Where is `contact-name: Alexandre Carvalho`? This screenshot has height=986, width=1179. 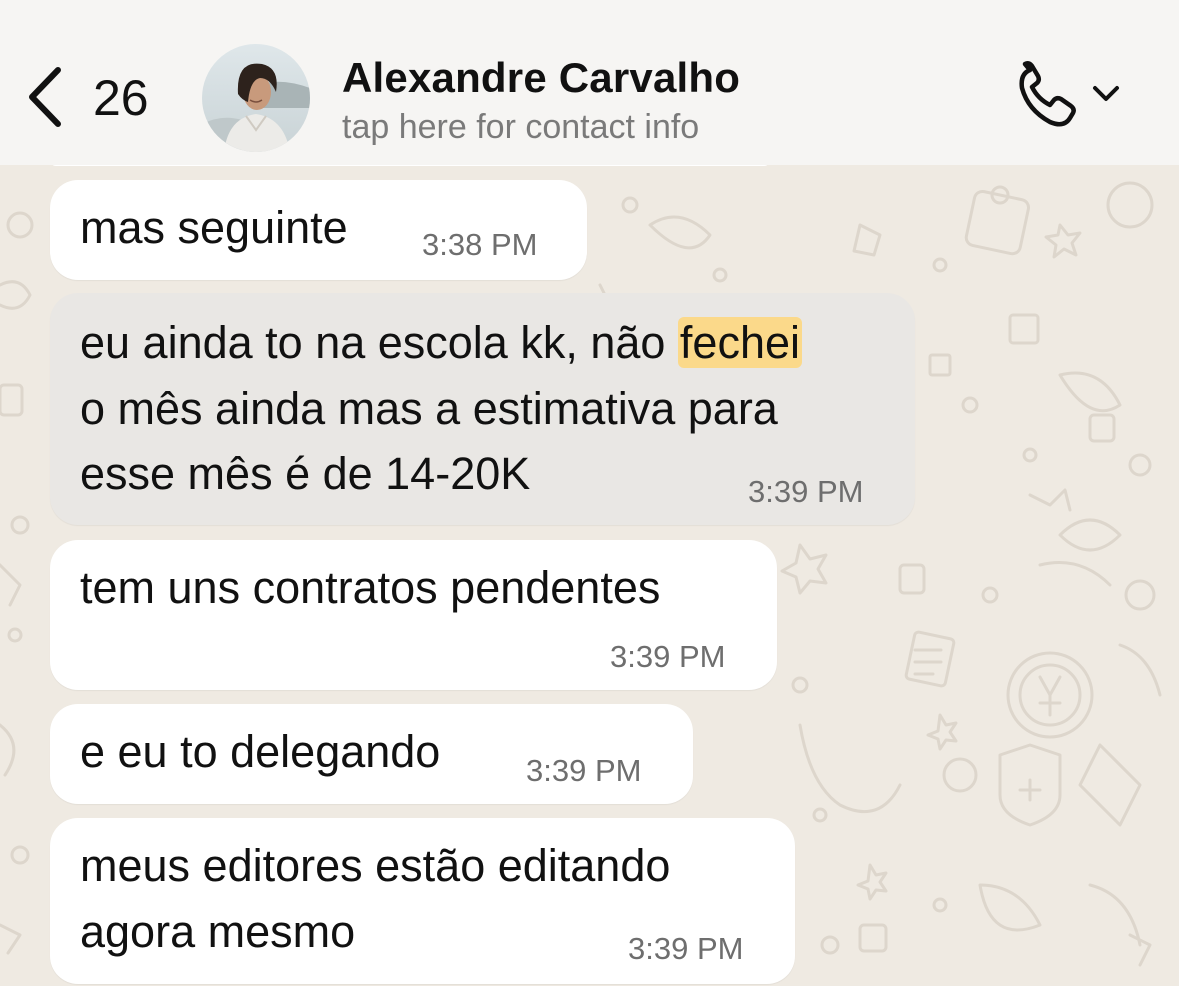 contact-name: Alexandre Carvalho is located at coordinates (541, 78).